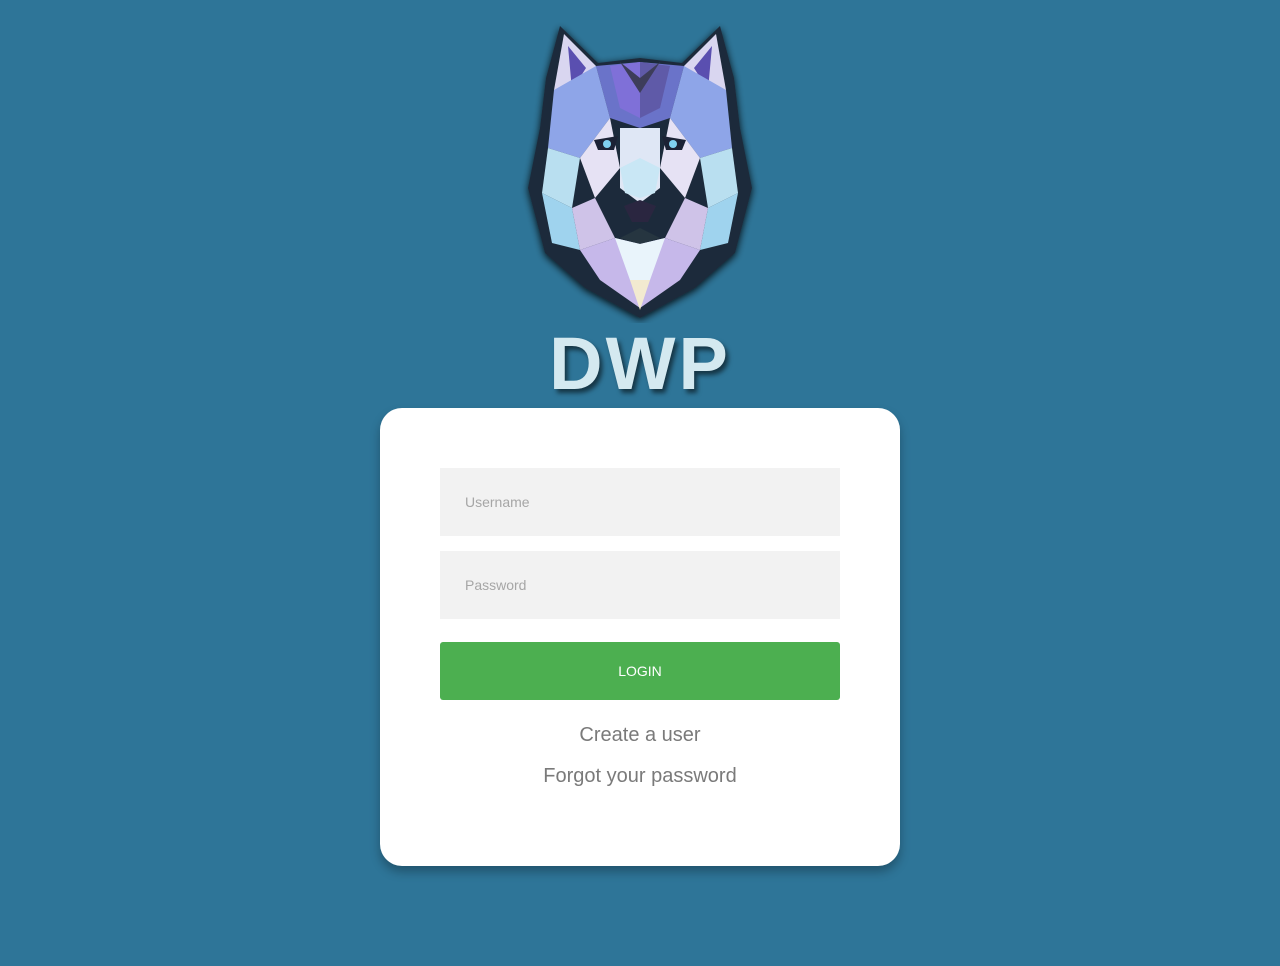 Image resolution: width=1280 pixels, height=966 pixels. I want to click on wolf-head-logo-icon, so click(640, 170).